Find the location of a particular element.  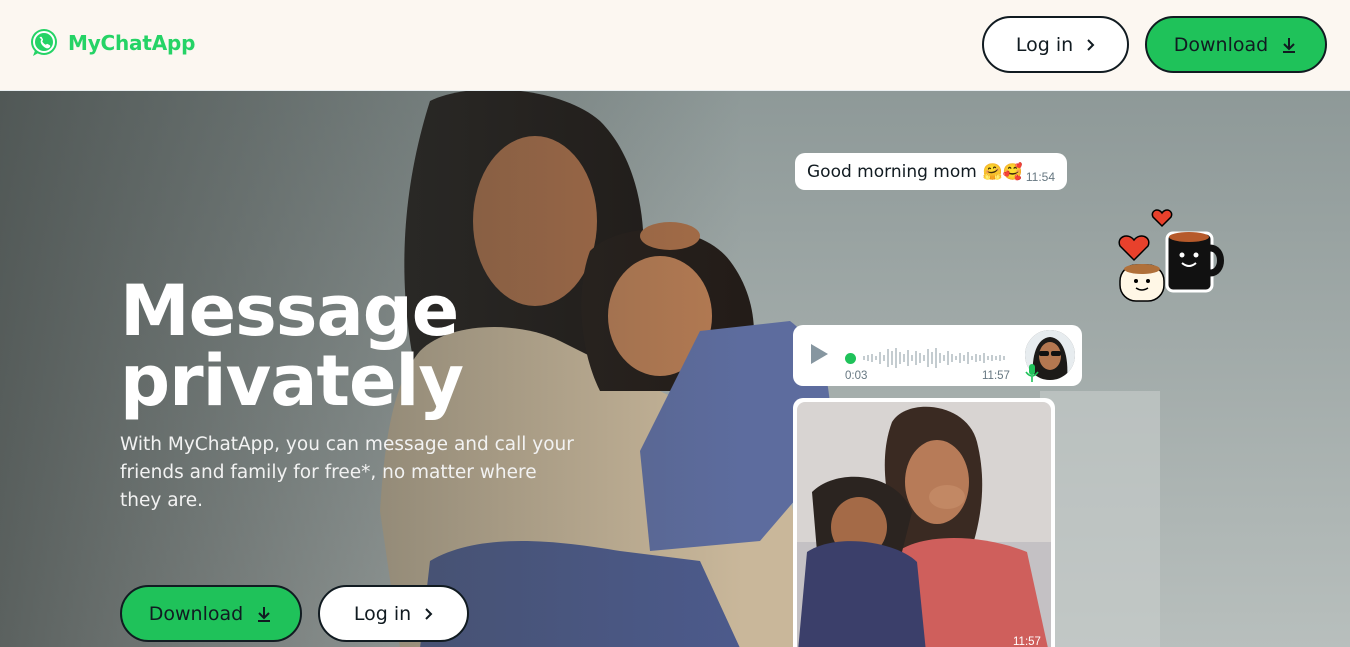

mic-icon is located at coordinates (1032, 373).